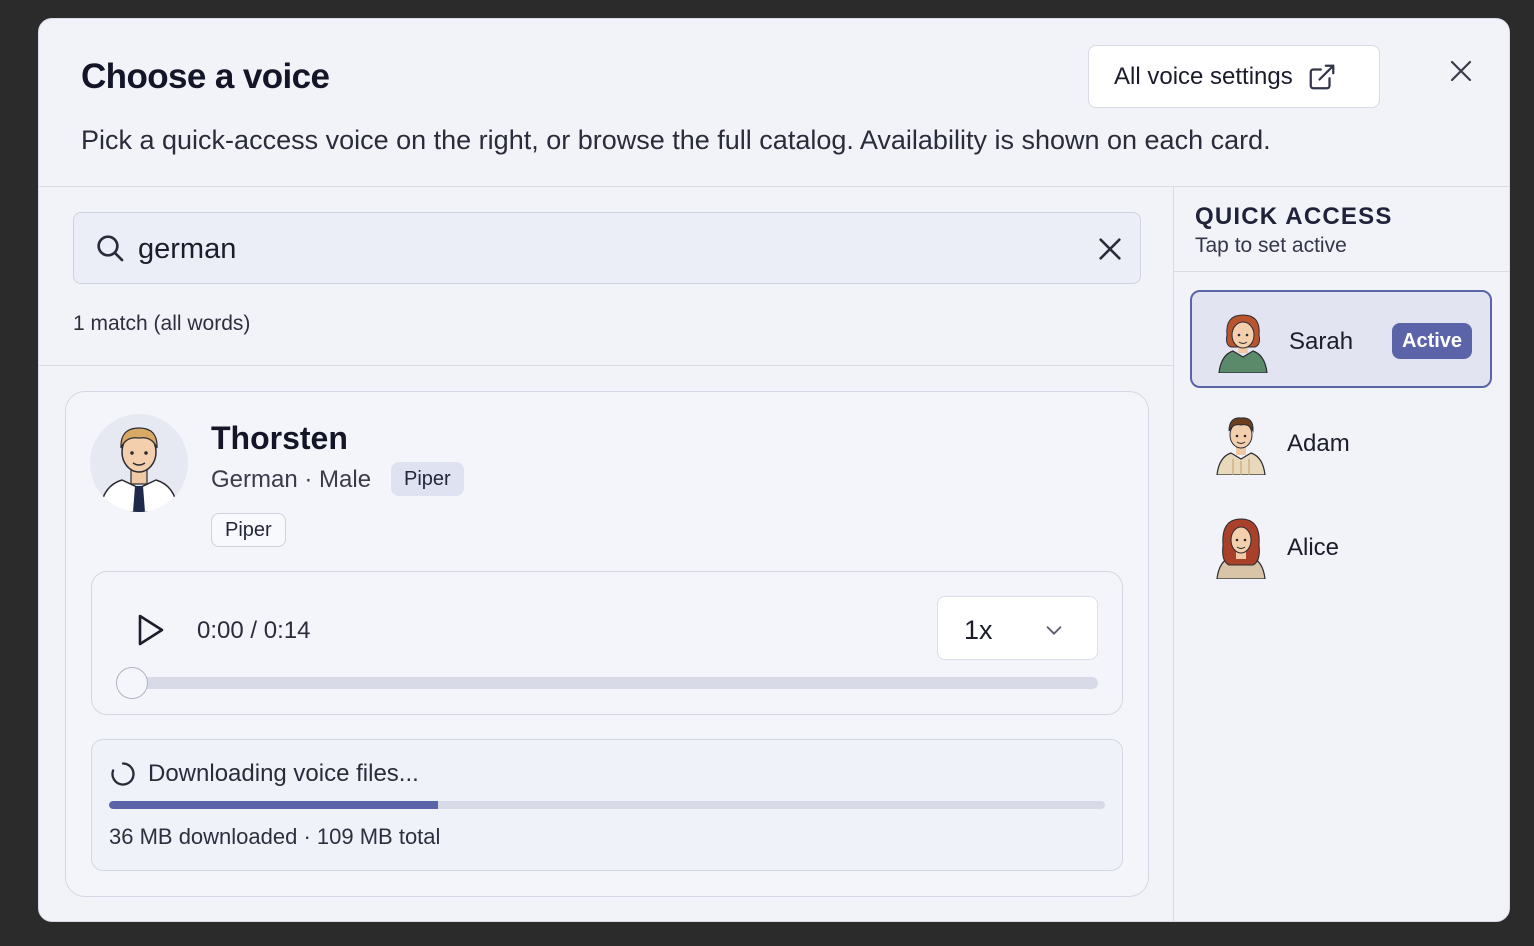 Image resolution: width=1534 pixels, height=946 pixels. I want to click on download-info: 36 MB downloaded · 109 MB total, so click(275, 836).